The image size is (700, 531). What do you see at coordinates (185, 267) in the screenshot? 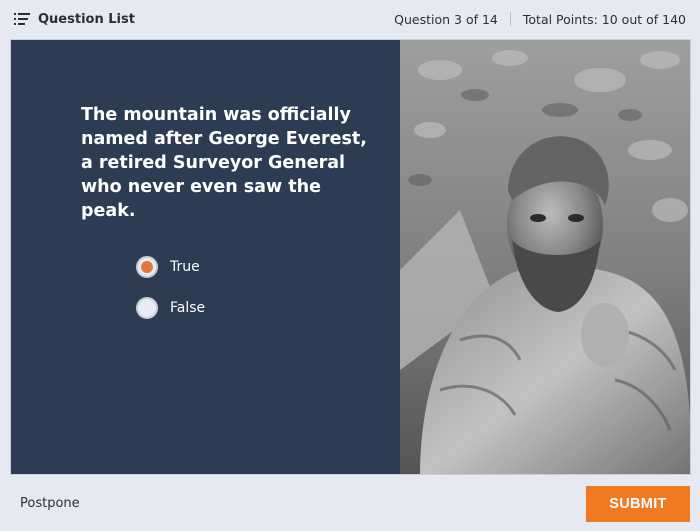
I see `option-true-label: True` at bounding box center [185, 267].